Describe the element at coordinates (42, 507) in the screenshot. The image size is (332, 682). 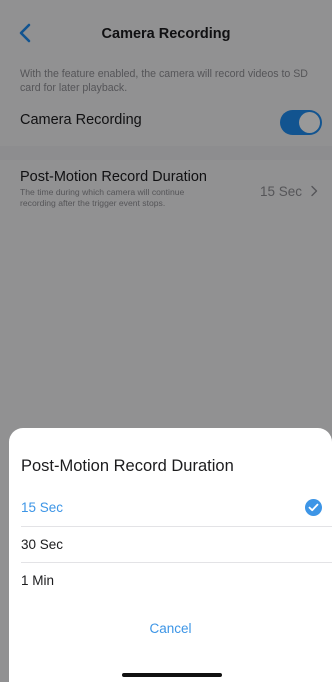
I see `option-label: 15 Sec` at that location.